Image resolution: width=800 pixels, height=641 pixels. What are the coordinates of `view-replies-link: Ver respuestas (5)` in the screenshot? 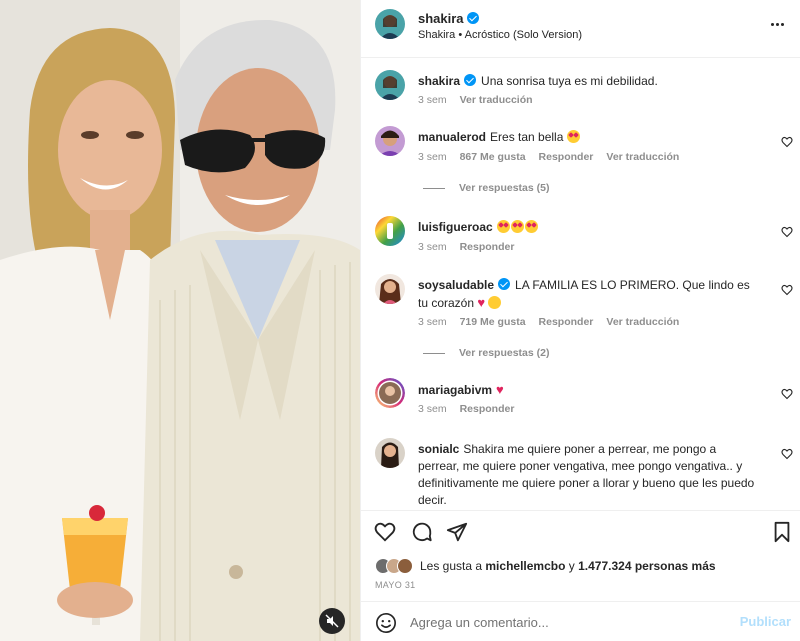 It's located at (486, 188).